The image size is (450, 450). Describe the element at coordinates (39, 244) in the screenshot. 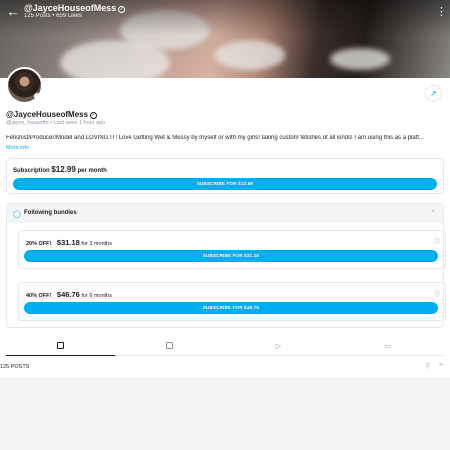

I see `bundle-discount: 20% OFF!` at that location.